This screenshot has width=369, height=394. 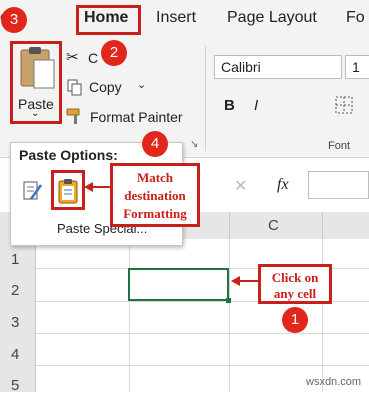 I want to click on format-painter-label: Format Painter, so click(x=136, y=117).